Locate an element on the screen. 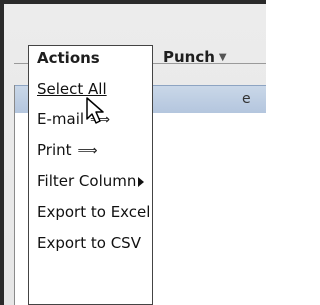  tab-actions: Actions is located at coordinates (90, 57).